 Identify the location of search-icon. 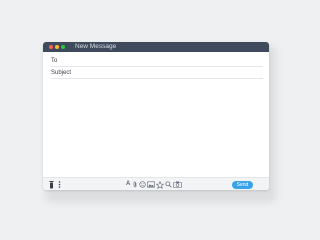
(168, 184).